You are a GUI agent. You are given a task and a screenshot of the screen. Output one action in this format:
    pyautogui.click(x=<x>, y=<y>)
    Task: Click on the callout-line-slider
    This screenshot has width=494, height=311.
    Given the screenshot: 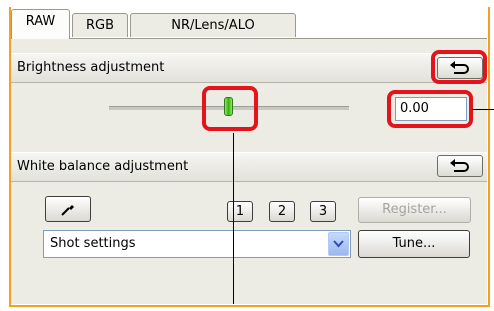 What is the action you would take?
    pyautogui.click(x=233, y=218)
    